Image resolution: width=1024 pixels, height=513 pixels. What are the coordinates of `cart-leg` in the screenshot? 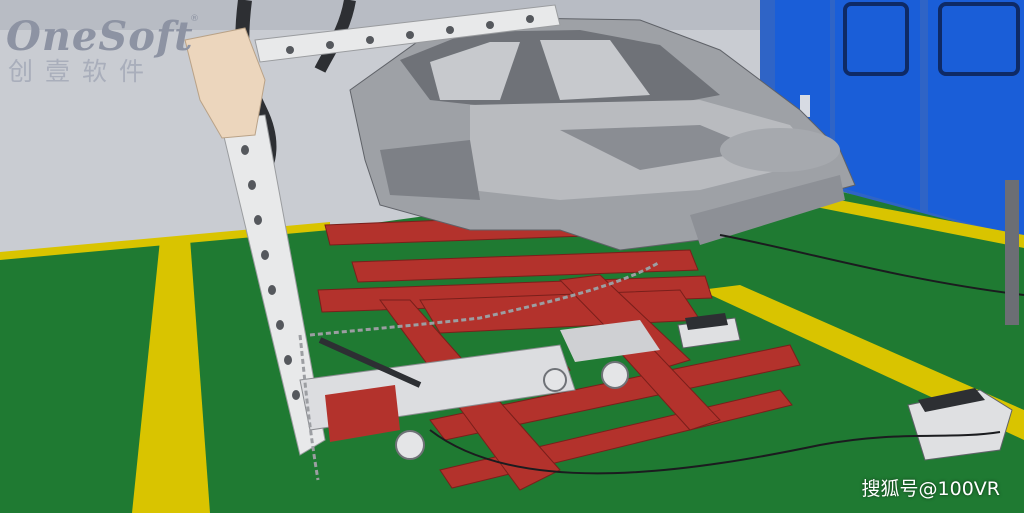 It's located at (1012, 252).